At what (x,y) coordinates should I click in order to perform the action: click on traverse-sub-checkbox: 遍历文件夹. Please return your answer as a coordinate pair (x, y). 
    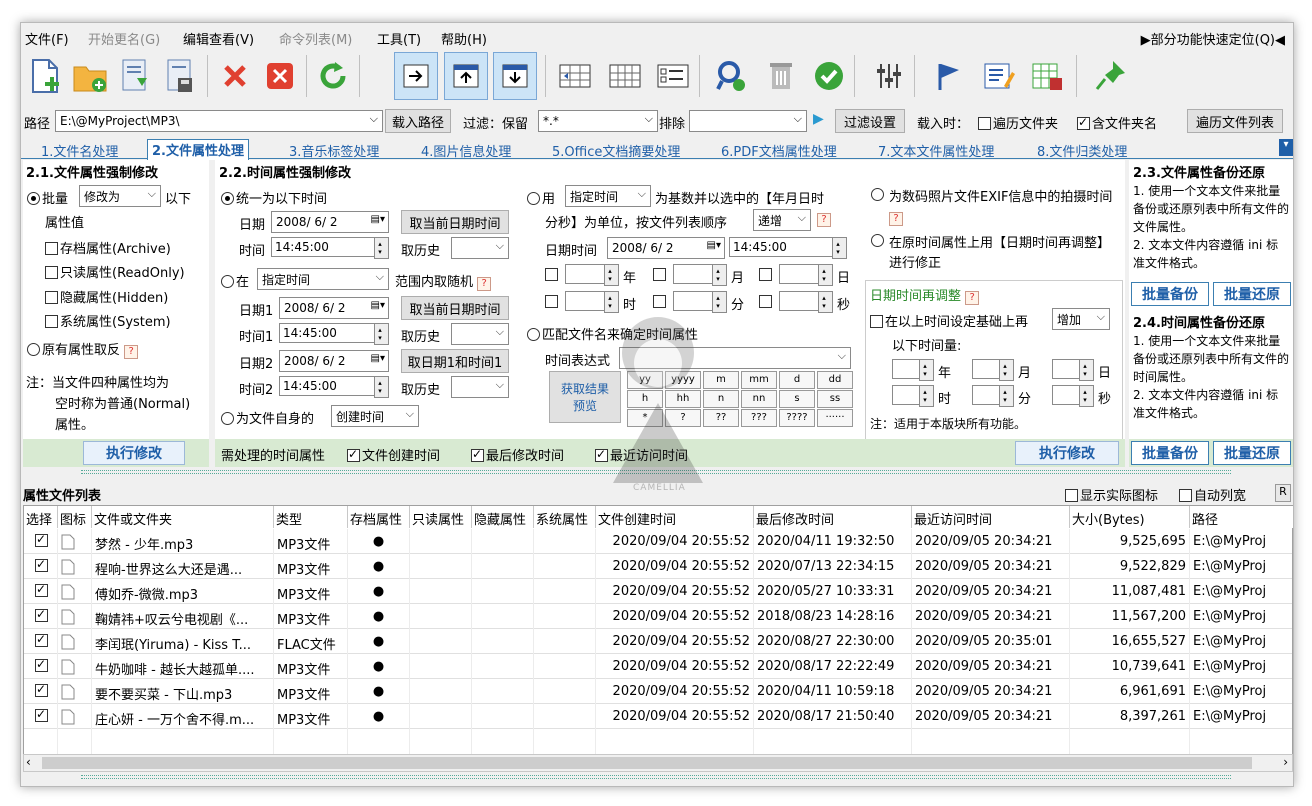
    Looking at the image, I should click on (1018, 122).